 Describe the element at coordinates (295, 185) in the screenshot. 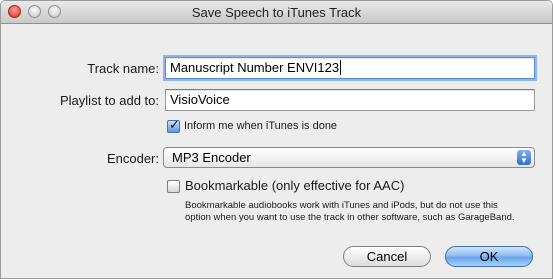

I see `bookmarkable-checkbox-label: Bookmarkable (only effective for AAC)` at that location.